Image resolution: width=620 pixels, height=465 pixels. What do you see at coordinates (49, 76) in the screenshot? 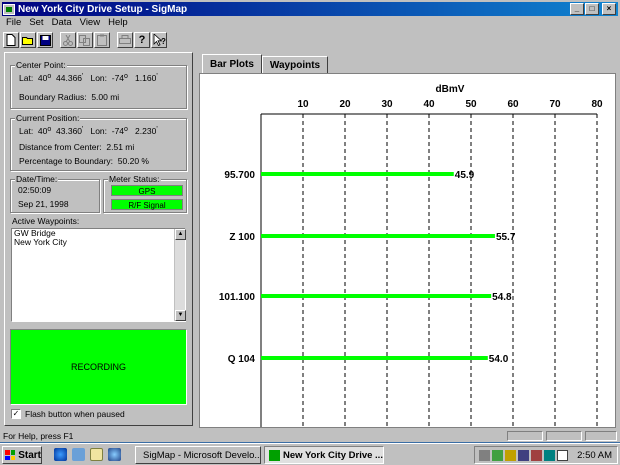
I see `degree-symbol: o` at bounding box center [49, 76].